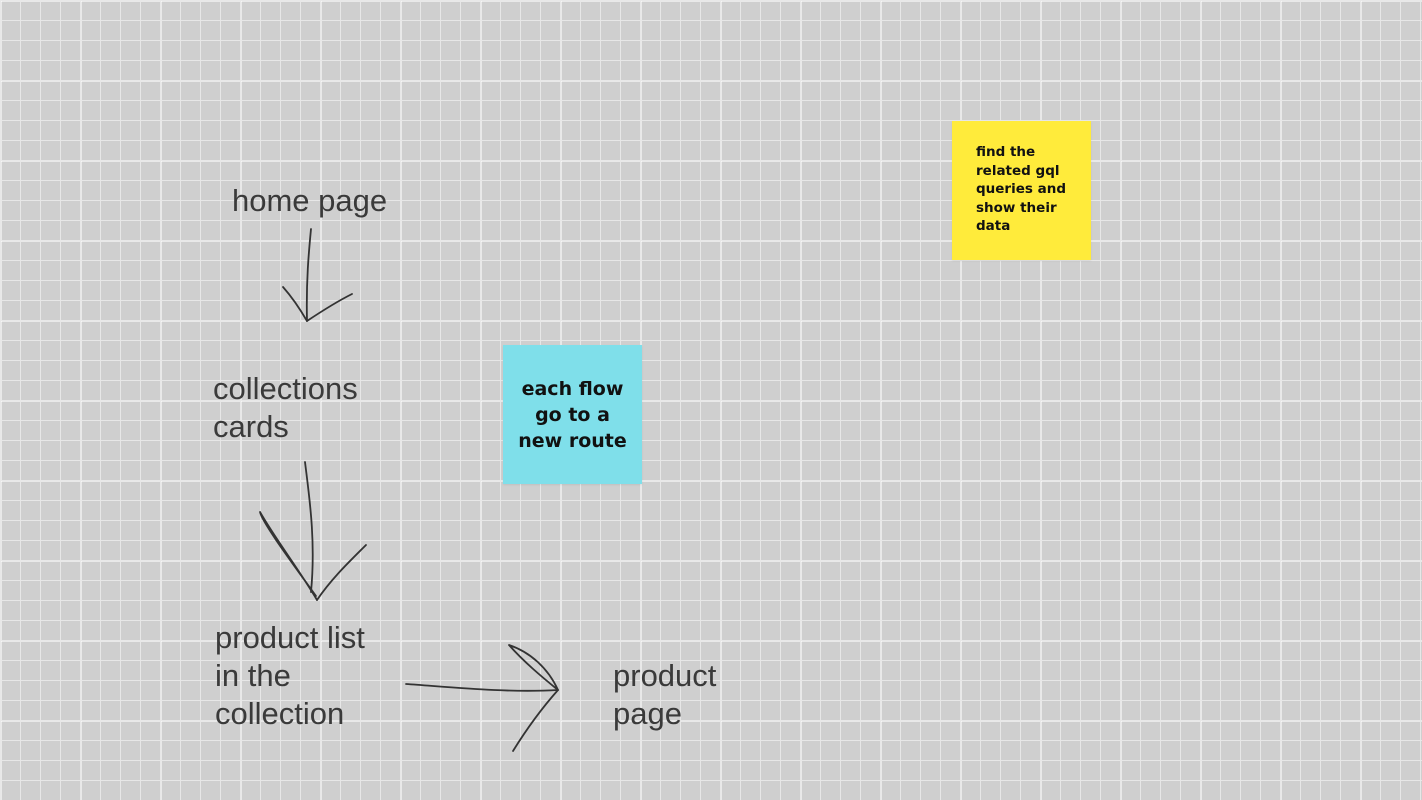  Describe the element at coordinates (285, 408) in the screenshot. I see `text-collections-cards: collections cards` at that location.